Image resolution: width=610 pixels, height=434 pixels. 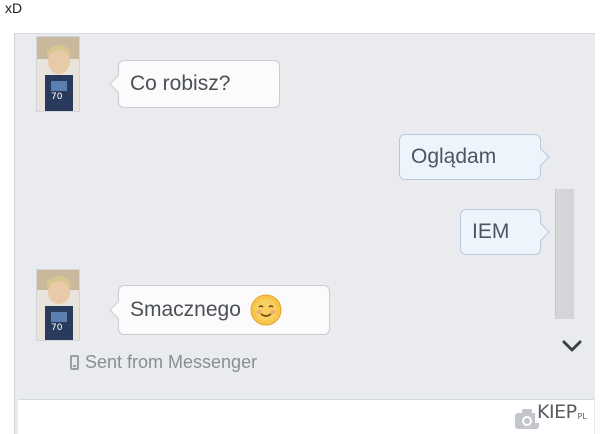 I want to click on message-bubble-outgoing: Oglądam, so click(x=470, y=157).